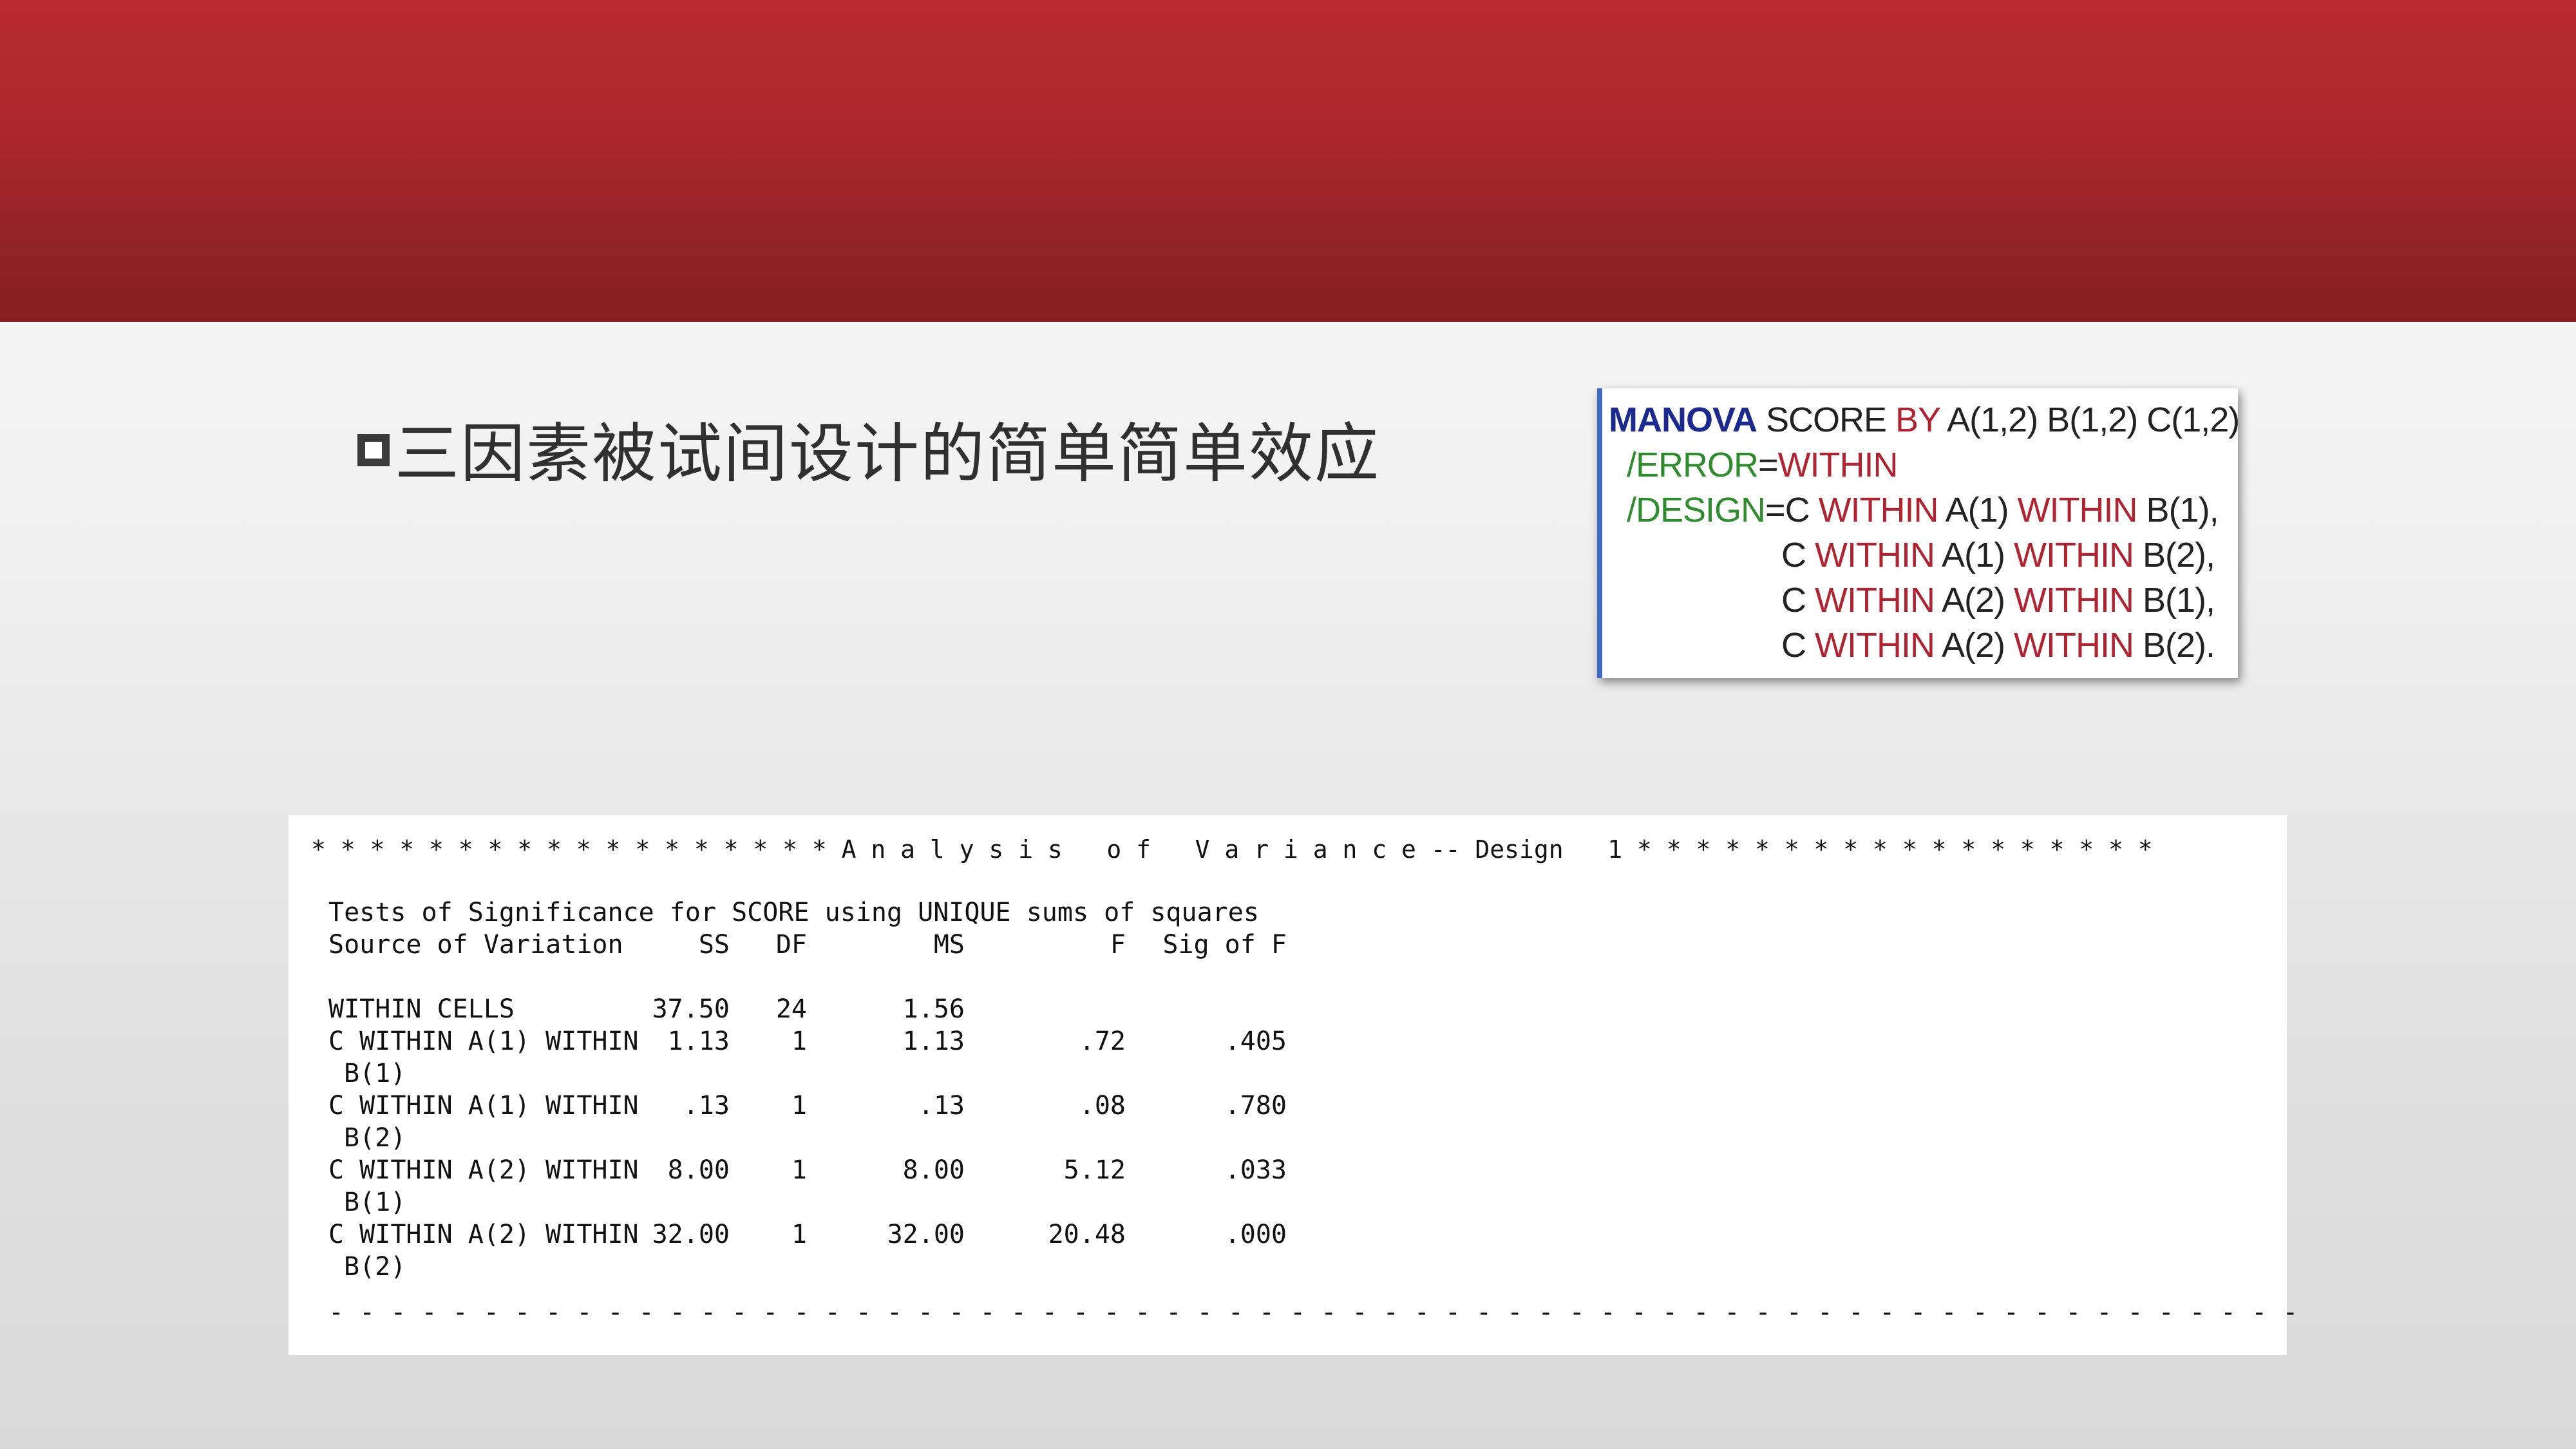  I want to click on syntax-line-6: C WITHIN A(2) WITHIN B(2)., so click(1923, 645).